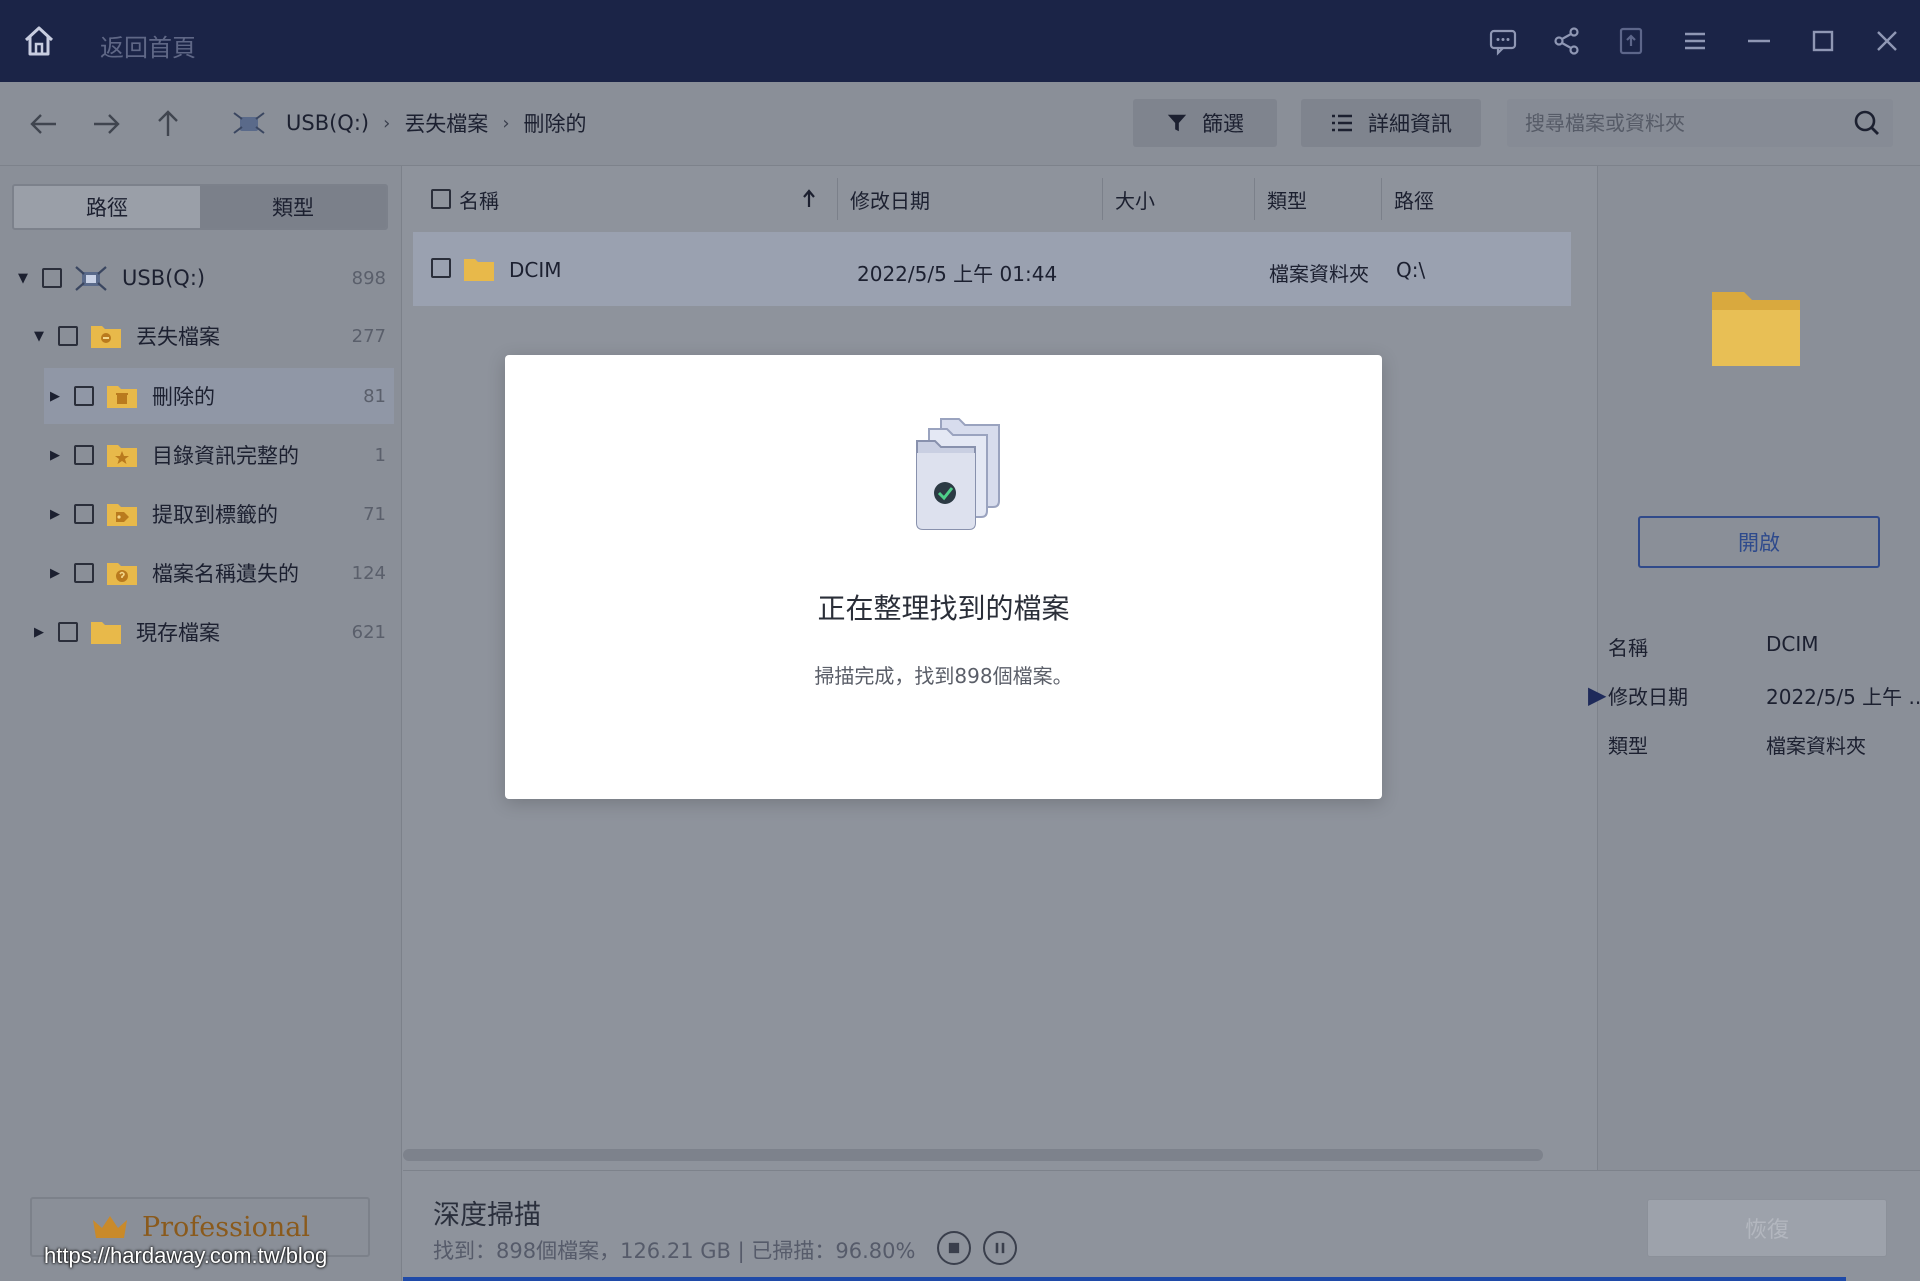 The height and width of the screenshot is (1281, 1920). I want to click on prop-value: 2022/5/5 上午 .., so click(1843, 697).